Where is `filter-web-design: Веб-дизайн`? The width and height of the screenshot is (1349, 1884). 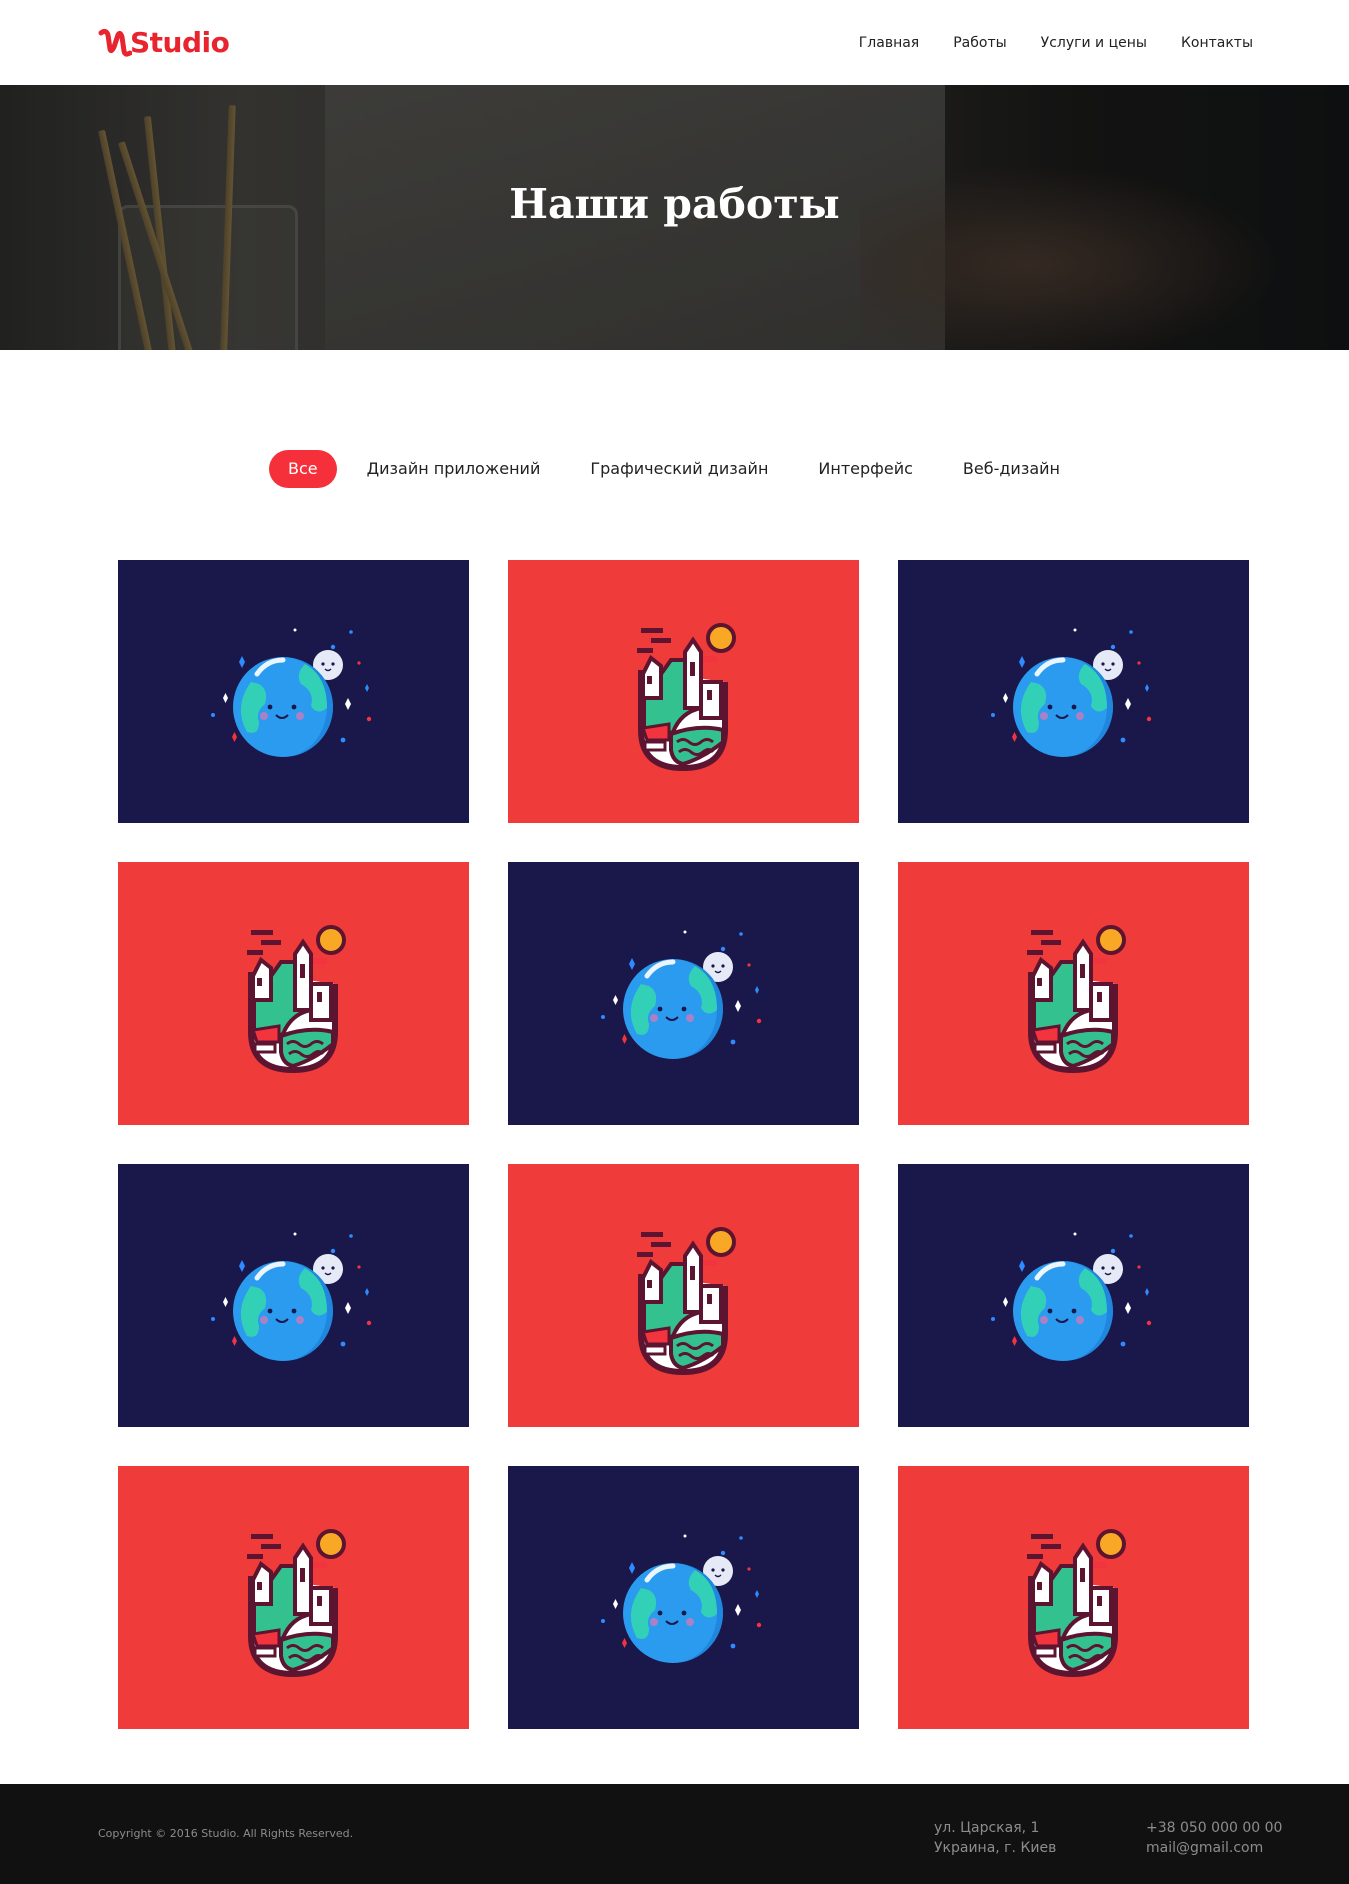 filter-web-design: Веб-дизайн is located at coordinates (1011, 469).